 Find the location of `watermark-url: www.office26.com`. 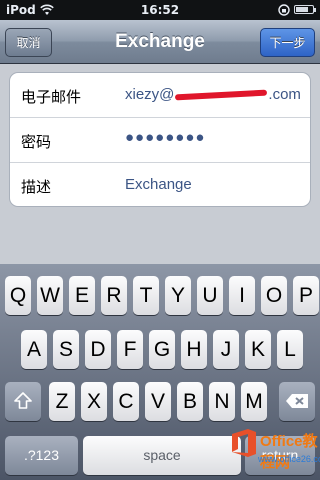

watermark-url: www.office26.com is located at coordinates (289, 459).